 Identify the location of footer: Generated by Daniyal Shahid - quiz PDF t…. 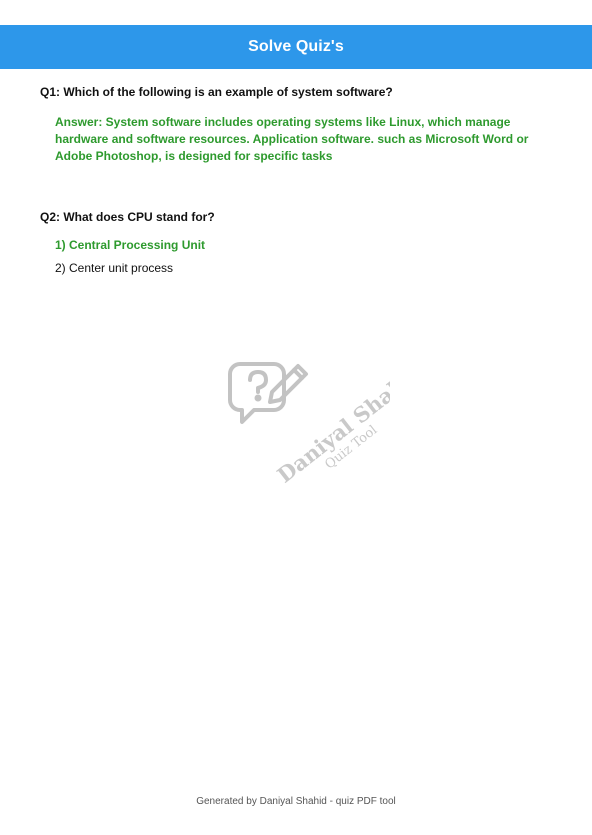
(296, 801).